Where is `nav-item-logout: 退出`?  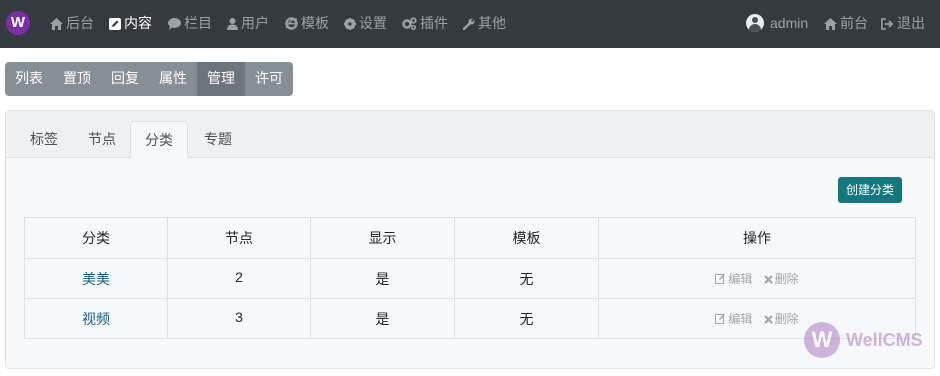
nav-item-logout: 退出 is located at coordinates (903, 24).